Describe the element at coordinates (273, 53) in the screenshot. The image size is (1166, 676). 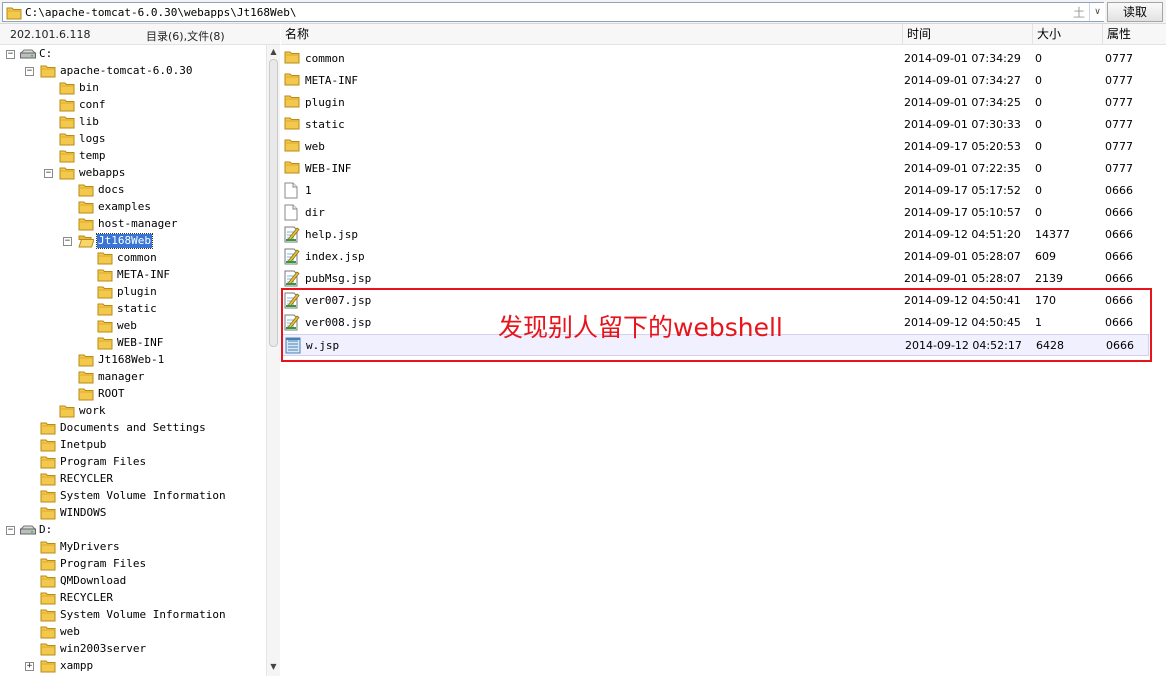
I see `scroll-up-icon: ▲` at that location.